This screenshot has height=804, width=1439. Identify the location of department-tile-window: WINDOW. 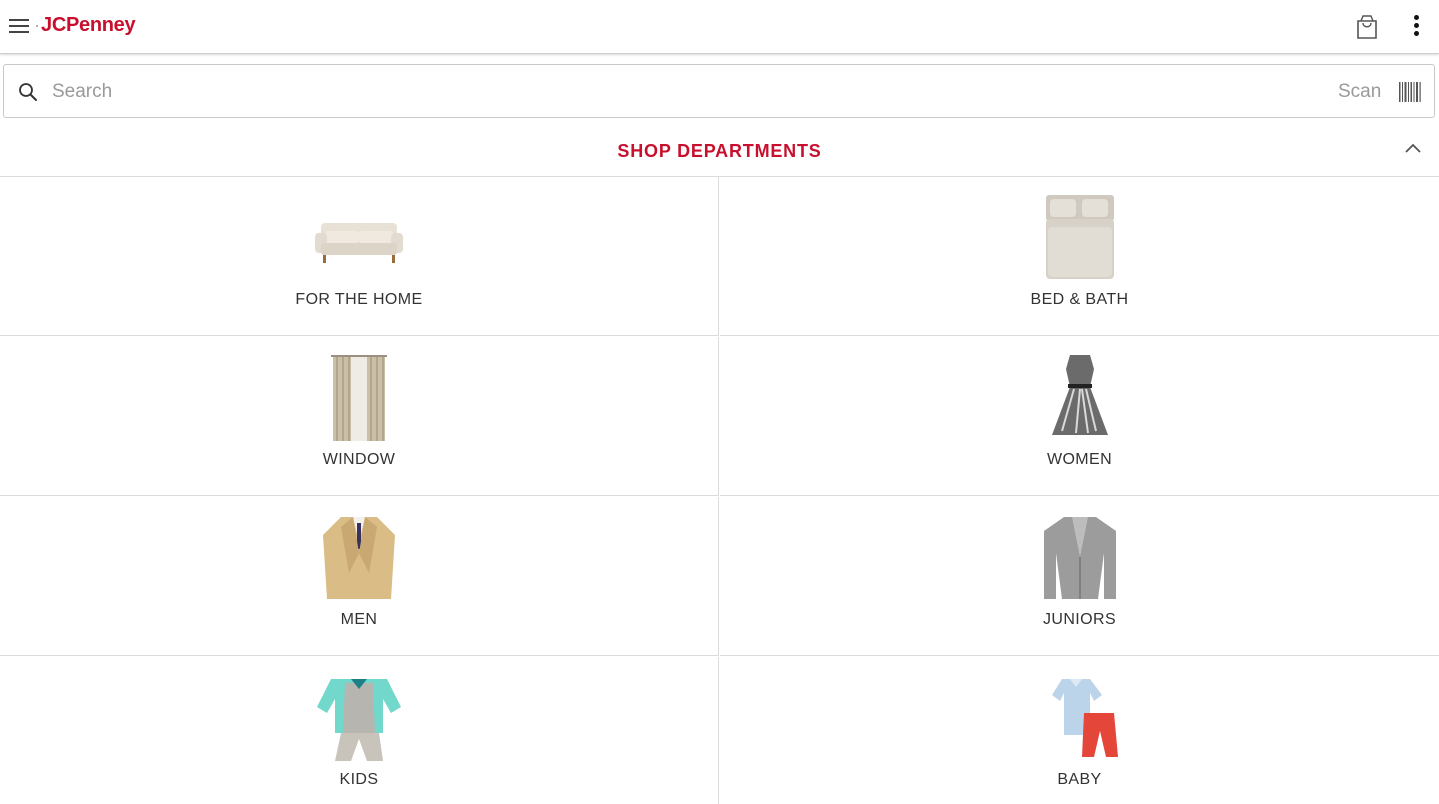
(359, 416).